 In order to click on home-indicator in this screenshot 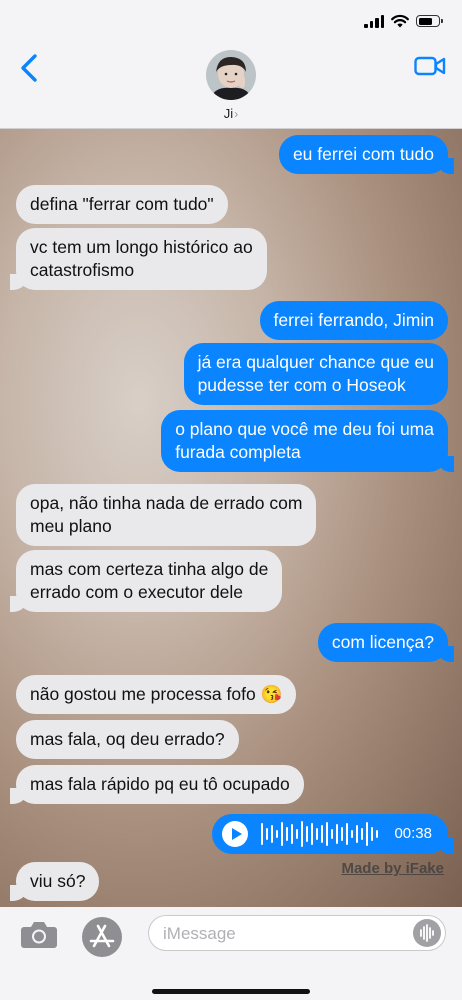, I will do `click(231, 991)`.